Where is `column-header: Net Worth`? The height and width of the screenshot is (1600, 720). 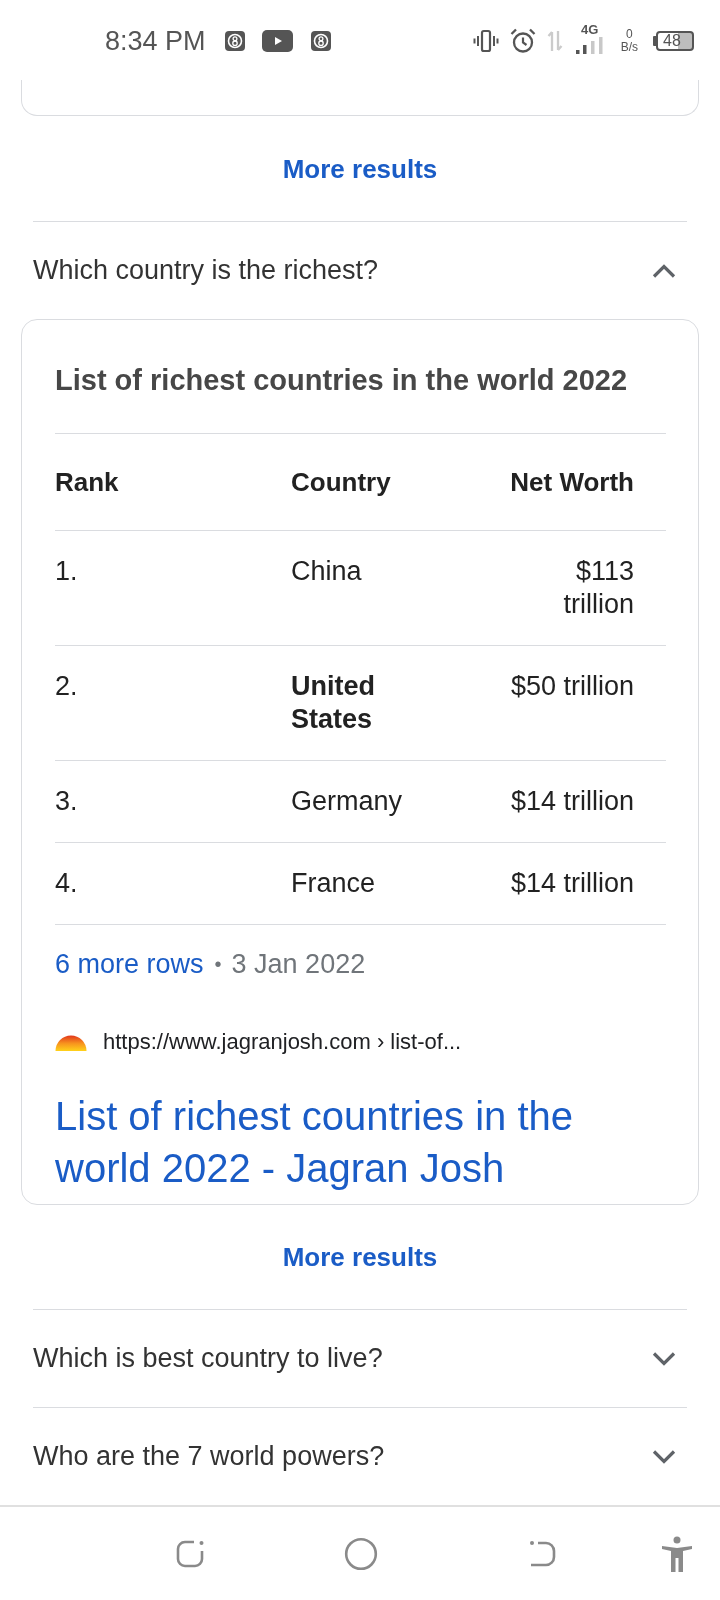 column-header: Net Worth is located at coordinates (571, 482).